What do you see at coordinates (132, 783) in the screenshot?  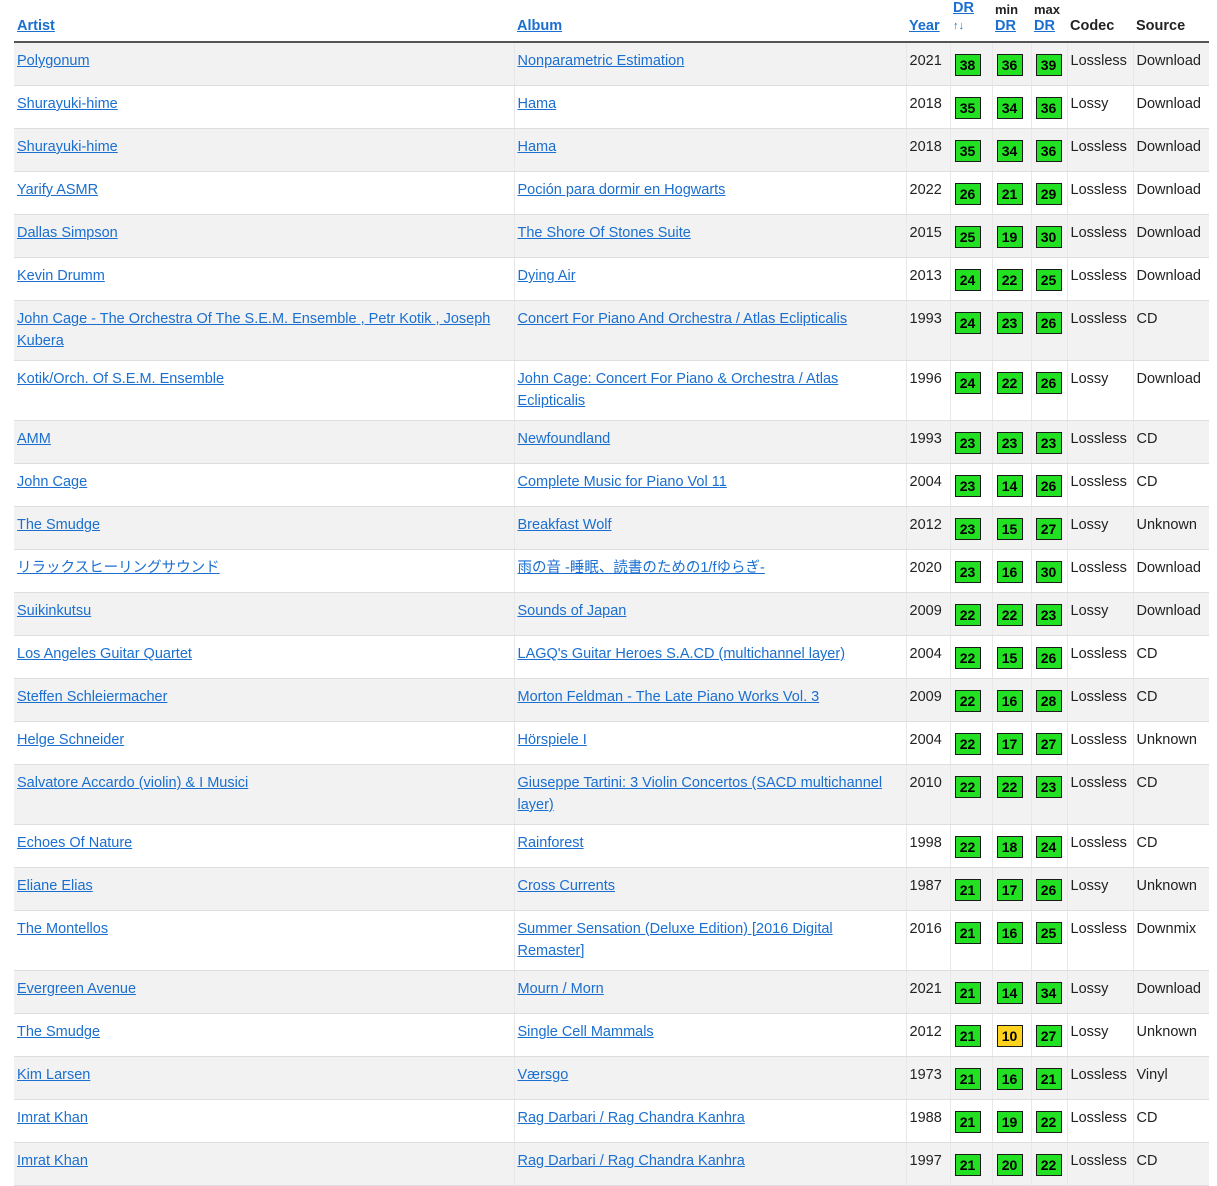 I see `artist-link: Salvatore Accardo (violin) & I Musici` at bounding box center [132, 783].